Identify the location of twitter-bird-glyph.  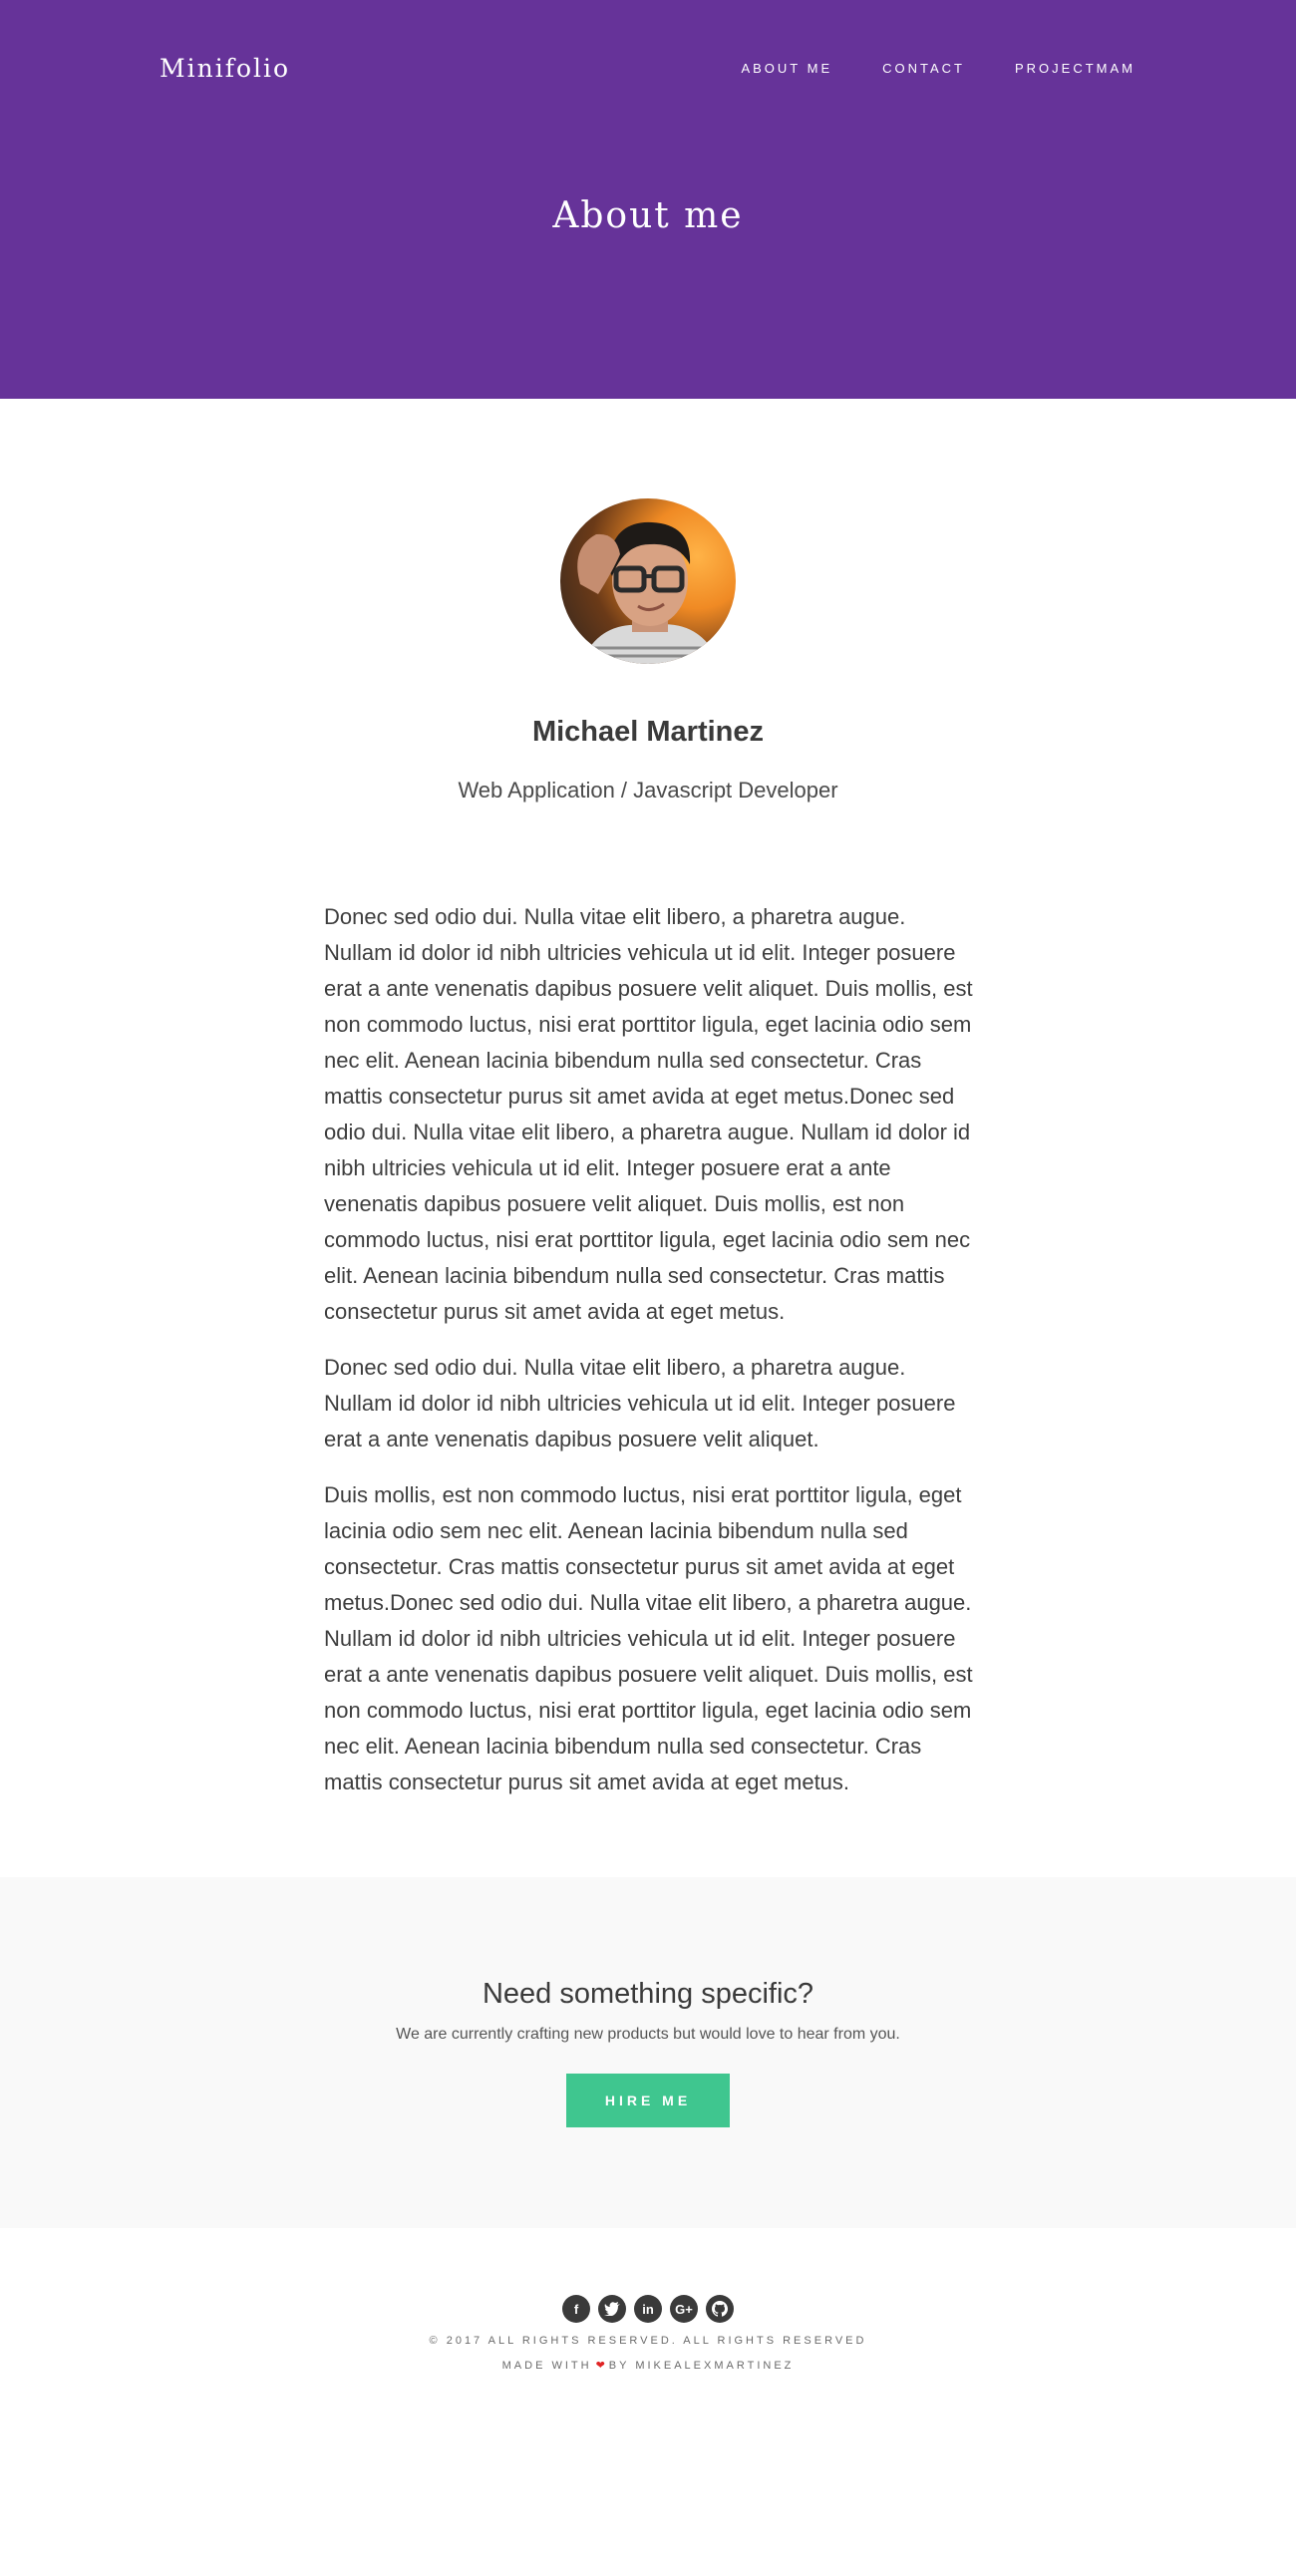
(612, 2309).